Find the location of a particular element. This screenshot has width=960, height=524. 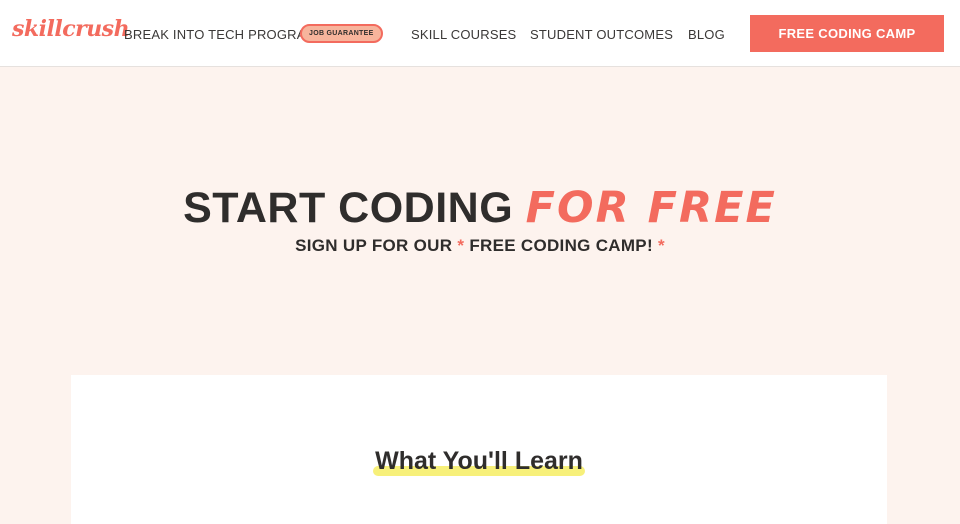

nav-link-student-outcomes: STUDENT OUTCOMES is located at coordinates (601, 34).